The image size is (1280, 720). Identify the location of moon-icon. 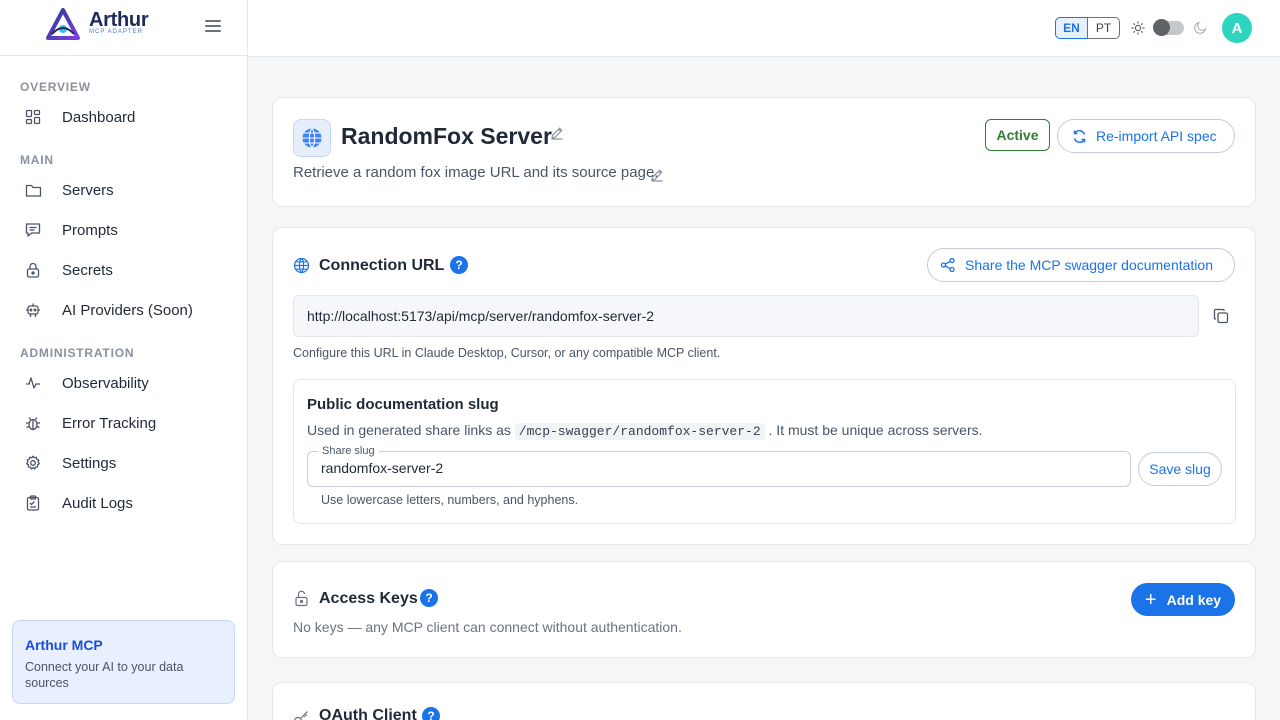
(1200, 27).